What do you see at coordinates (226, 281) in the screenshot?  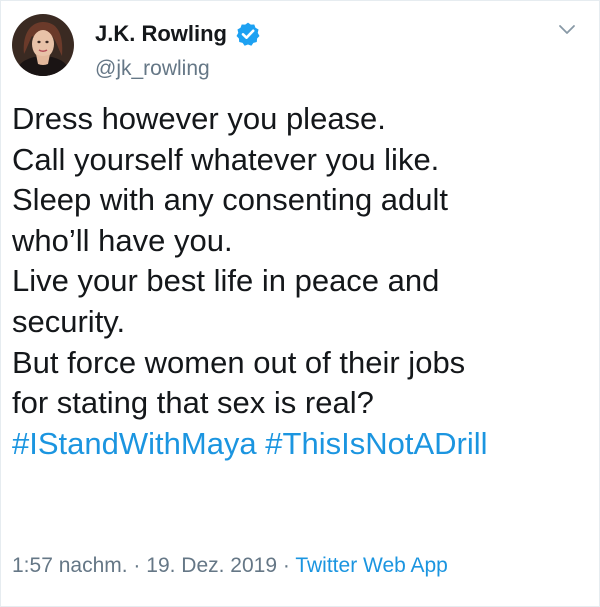 I see `tweet-line: Live your best life in peace and` at bounding box center [226, 281].